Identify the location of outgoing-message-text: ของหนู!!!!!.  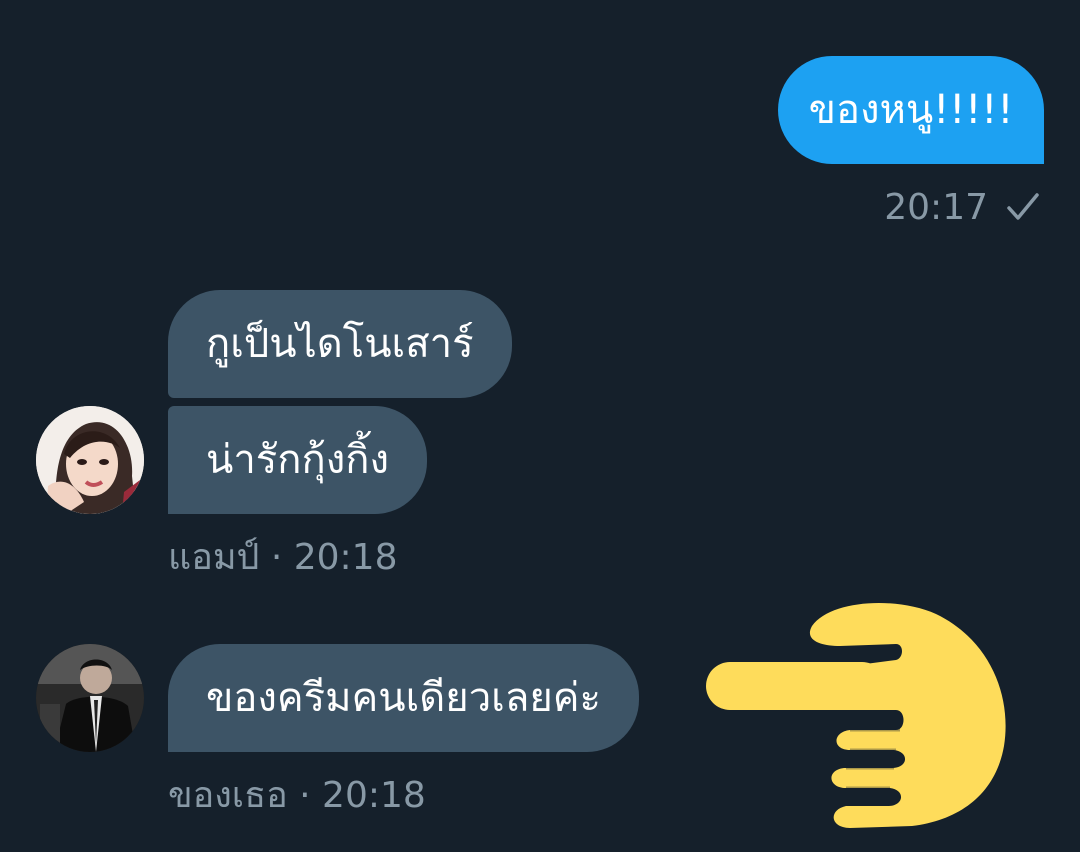
(911, 110).